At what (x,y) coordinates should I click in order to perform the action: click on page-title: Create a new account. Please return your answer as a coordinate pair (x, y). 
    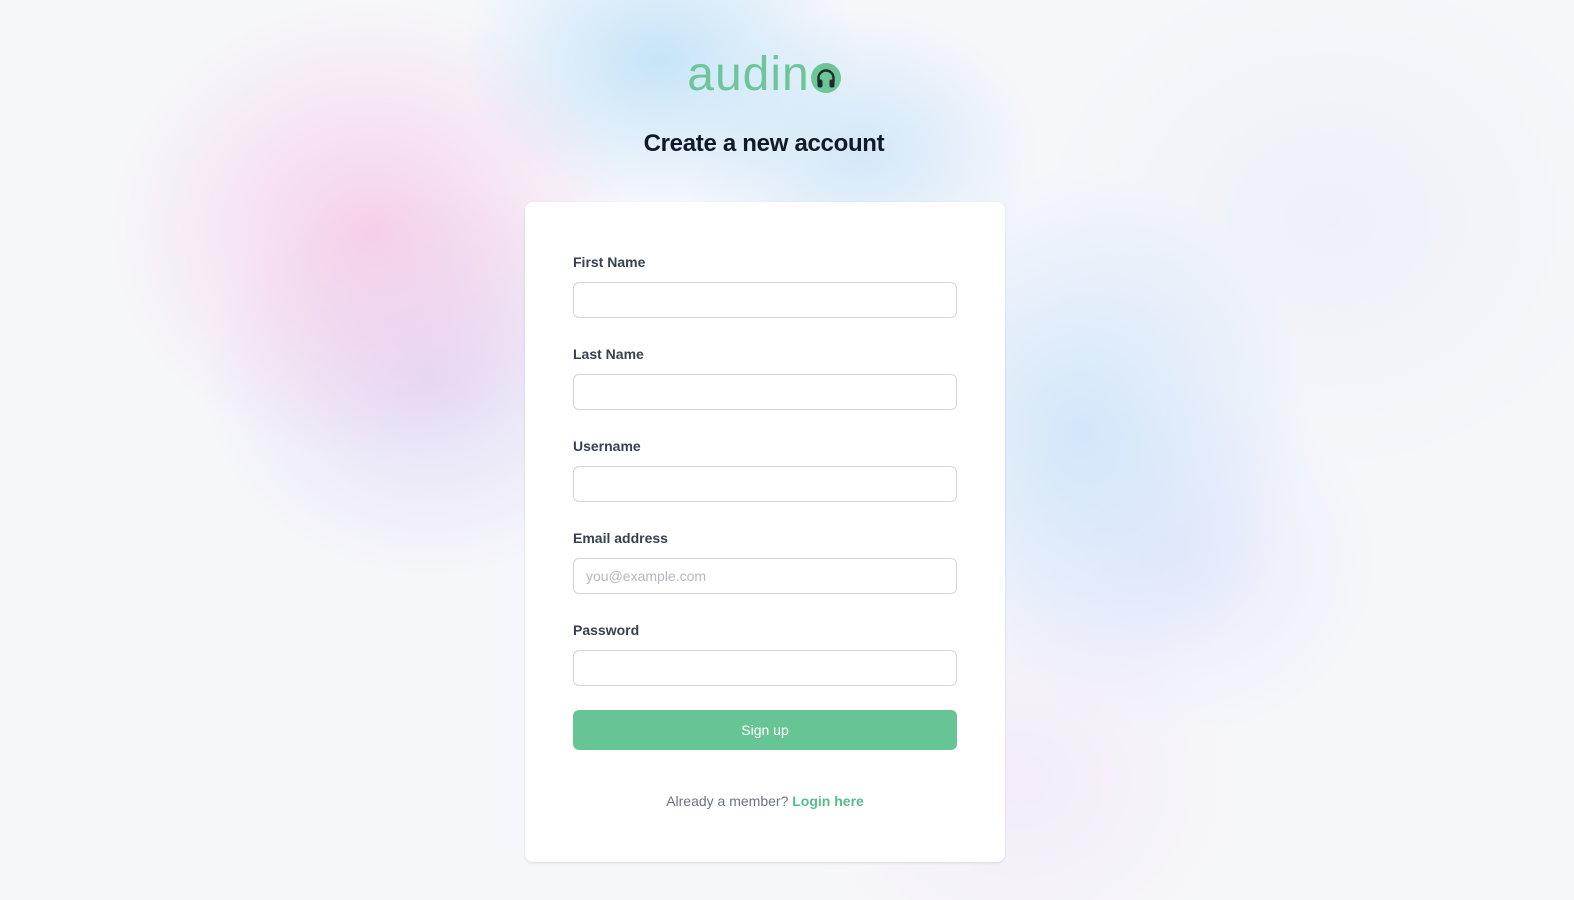
    Looking at the image, I should click on (764, 143).